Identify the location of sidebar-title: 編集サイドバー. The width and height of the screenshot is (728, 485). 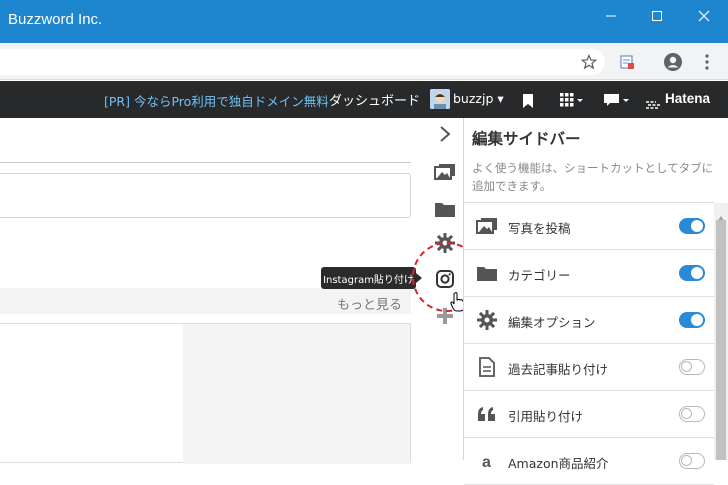
(526, 139).